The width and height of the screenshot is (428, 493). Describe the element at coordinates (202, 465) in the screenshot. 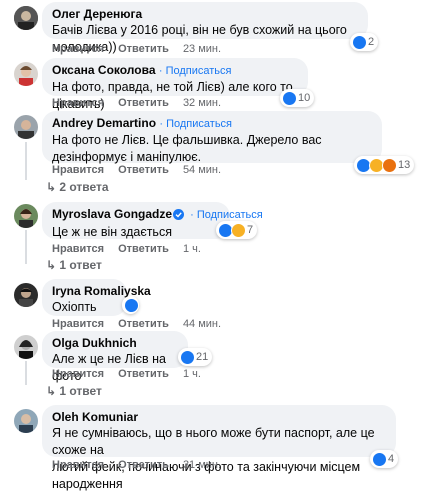

I see `timestamp: 31 мин.` at that location.